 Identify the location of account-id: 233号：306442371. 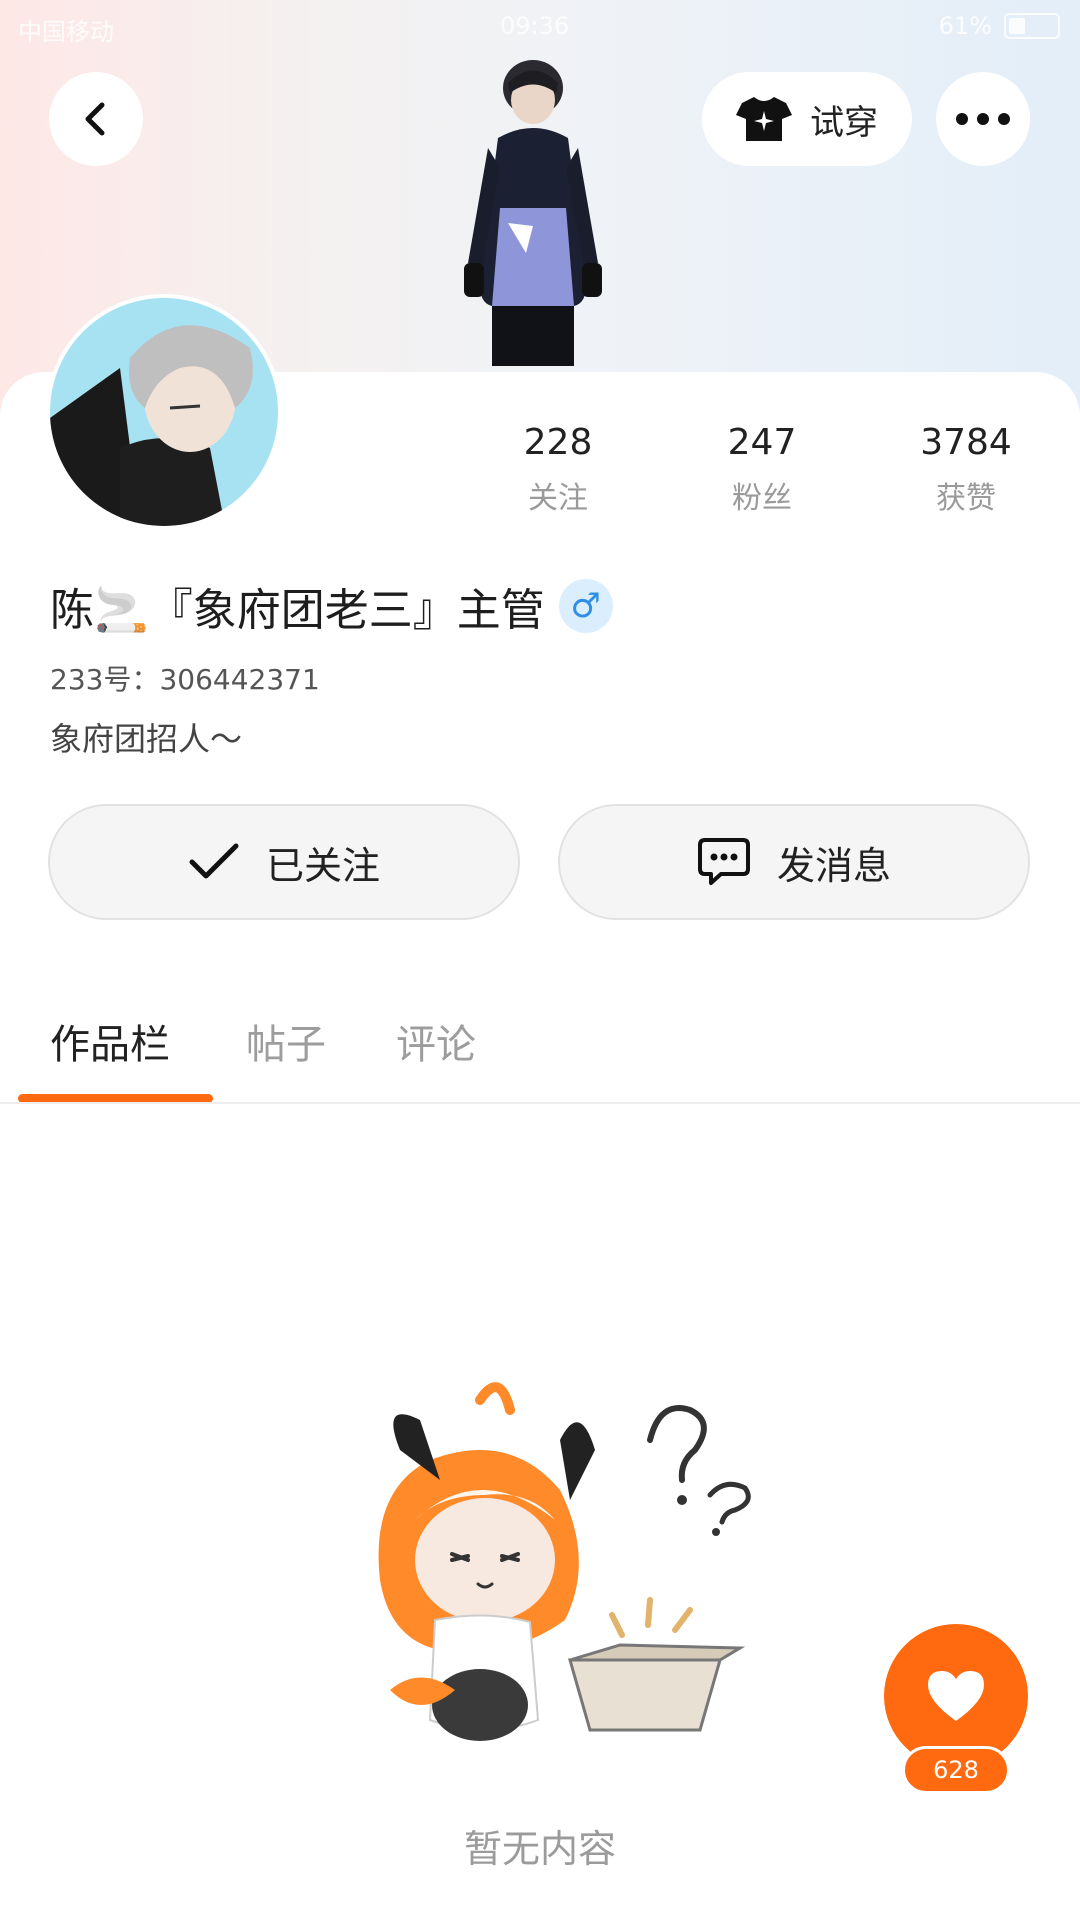
(185, 679).